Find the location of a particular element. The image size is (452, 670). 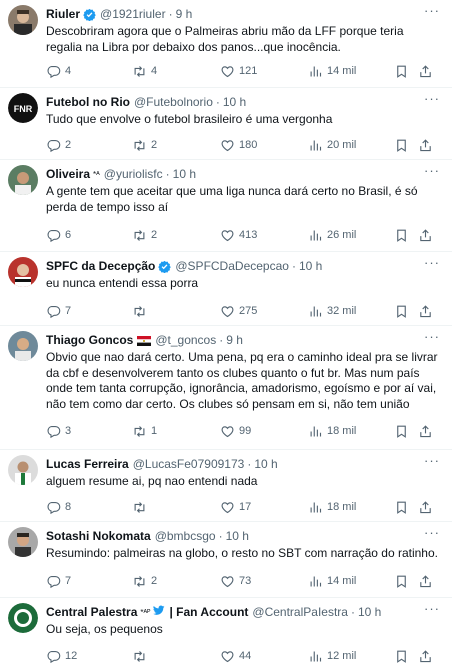

like-button: 275 is located at coordinates (238, 311).